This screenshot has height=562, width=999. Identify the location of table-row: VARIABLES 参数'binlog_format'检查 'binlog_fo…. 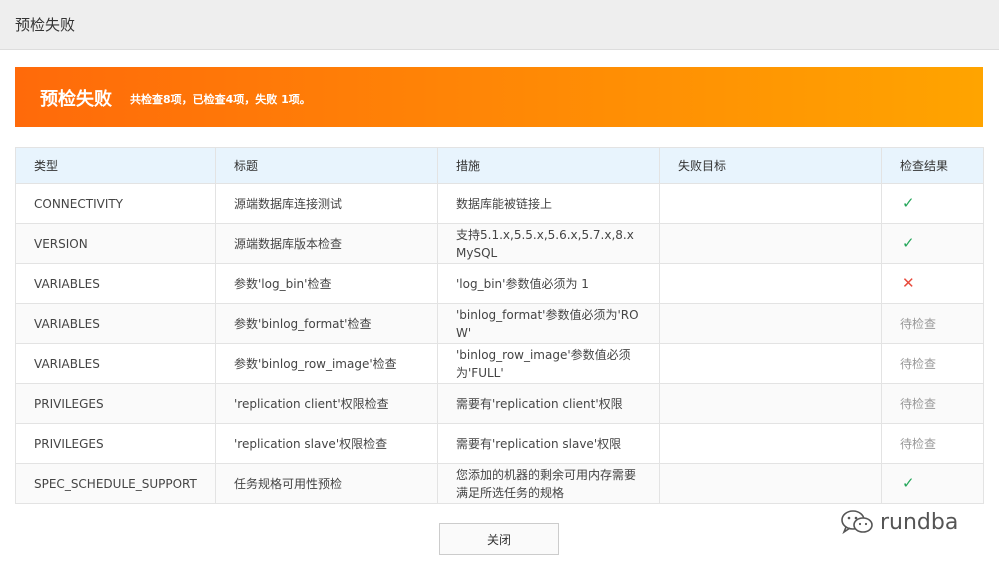
(499, 323).